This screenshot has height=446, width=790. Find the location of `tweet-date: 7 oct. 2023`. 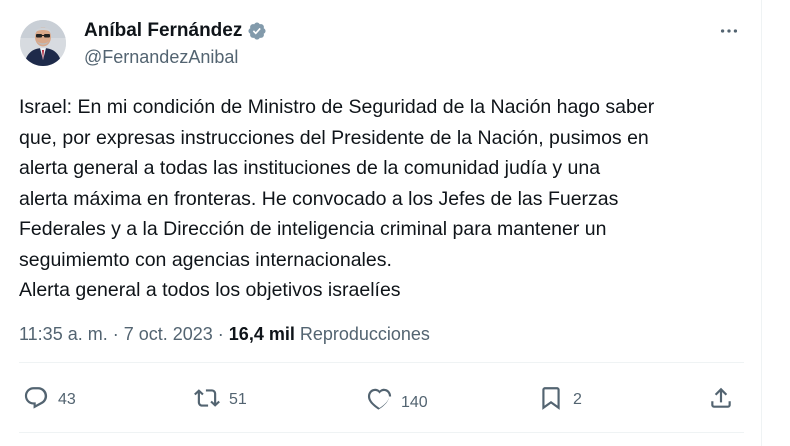

tweet-date: 7 oct. 2023 is located at coordinates (168, 334).